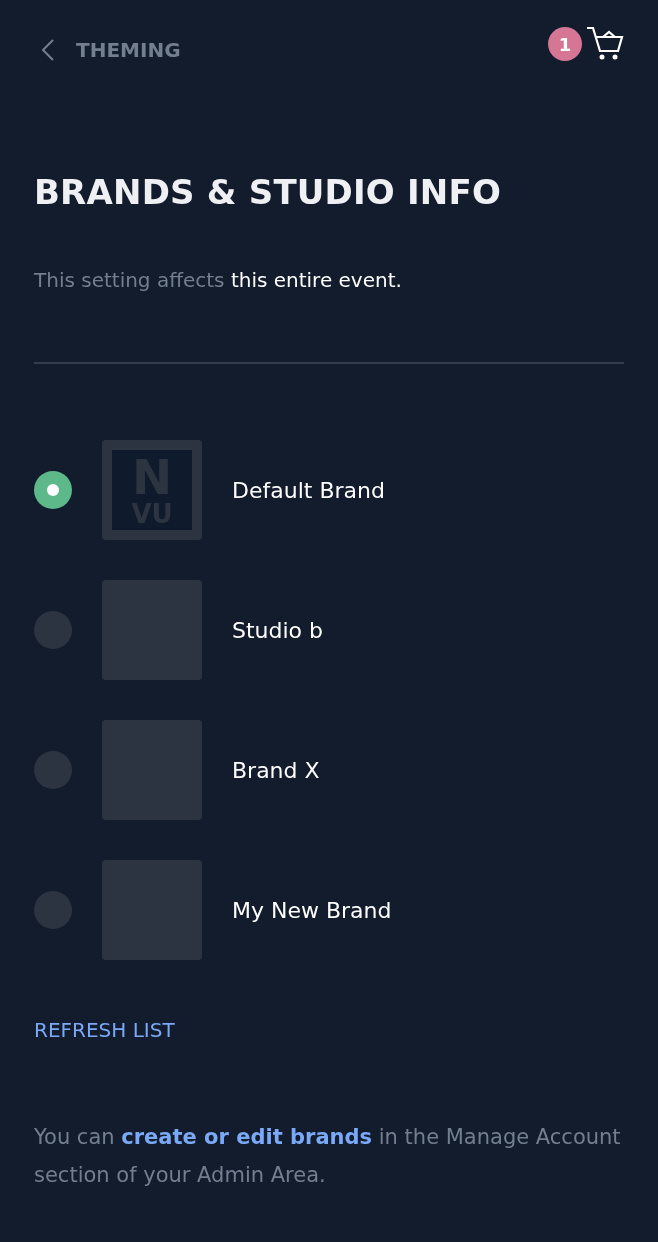 This screenshot has width=658, height=1242. Describe the element at coordinates (312, 910) in the screenshot. I see `brand-name: My New Brand` at that location.